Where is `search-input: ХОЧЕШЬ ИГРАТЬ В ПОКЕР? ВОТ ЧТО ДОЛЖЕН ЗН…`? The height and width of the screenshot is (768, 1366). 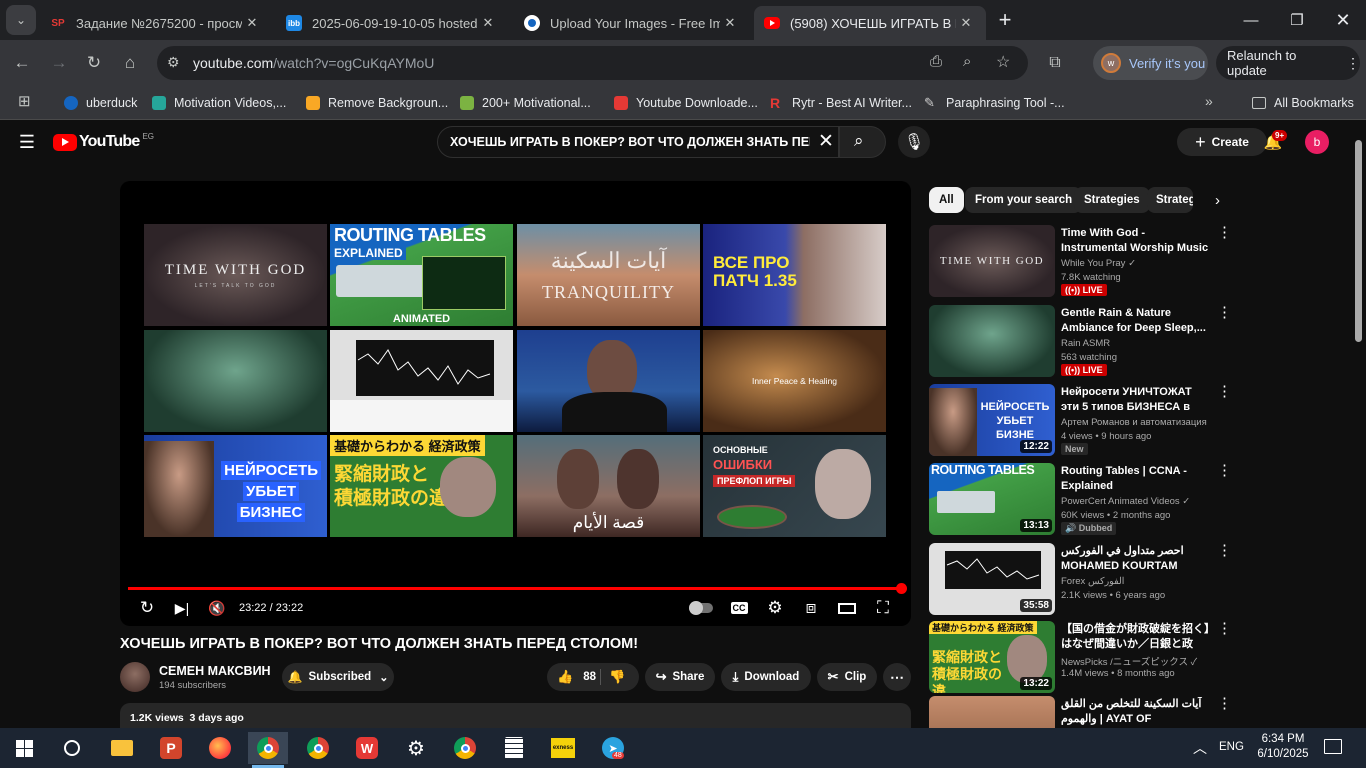 search-input: ХОЧЕШЬ ИГРАТЬ В ПОКЕР? ВОТ ЧТО ДОЛЖЕН ЗН… is located at coordinates (638, 142).